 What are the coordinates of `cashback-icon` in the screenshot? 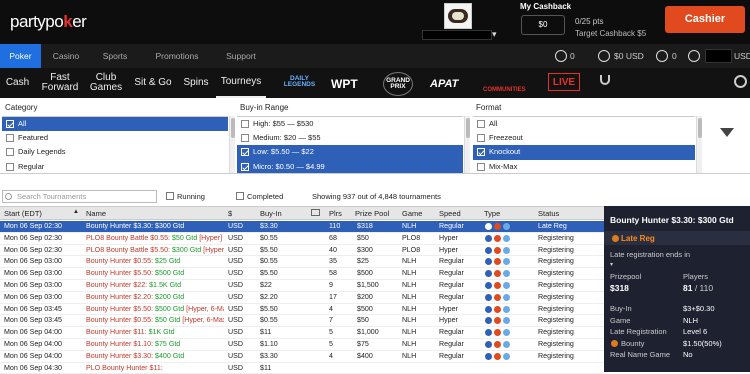 It's located at (561, 56).